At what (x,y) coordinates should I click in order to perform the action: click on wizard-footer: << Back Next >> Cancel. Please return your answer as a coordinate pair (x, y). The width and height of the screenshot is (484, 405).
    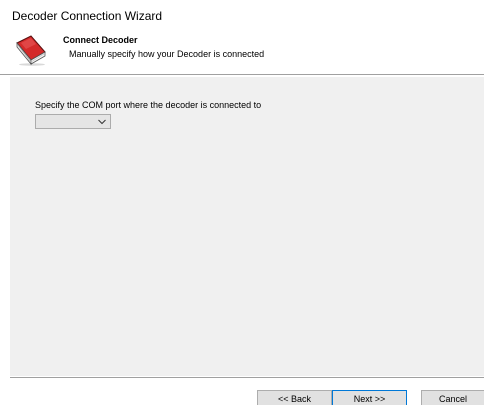
    Looking at the image, I should click on (242, 392).